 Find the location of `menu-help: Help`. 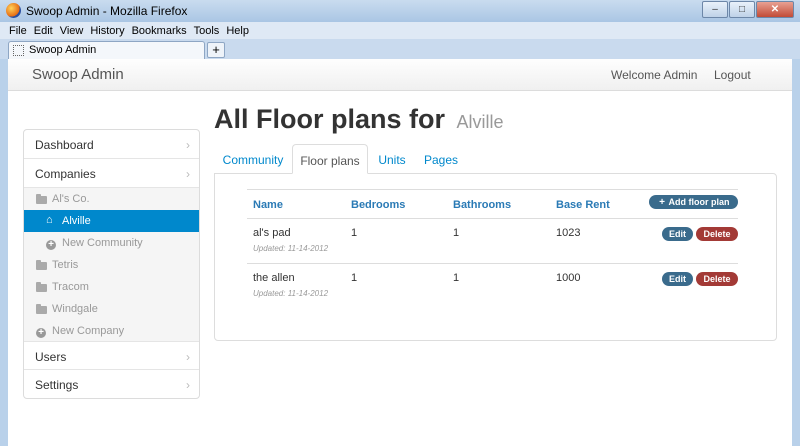

menu-help: Help is located at coordinates (237, 31).